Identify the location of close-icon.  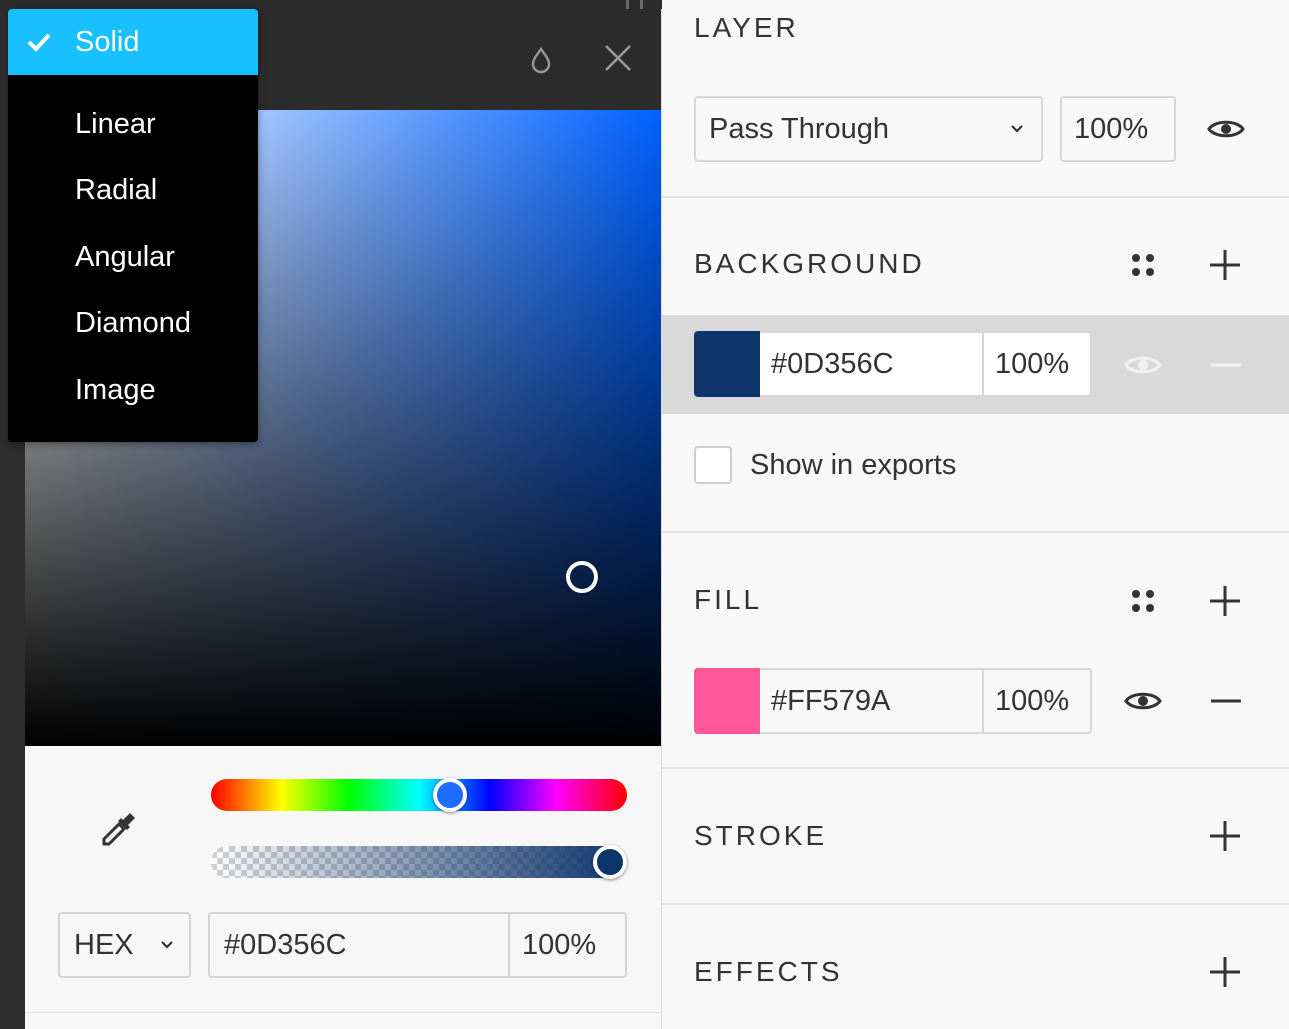
(618, 58).